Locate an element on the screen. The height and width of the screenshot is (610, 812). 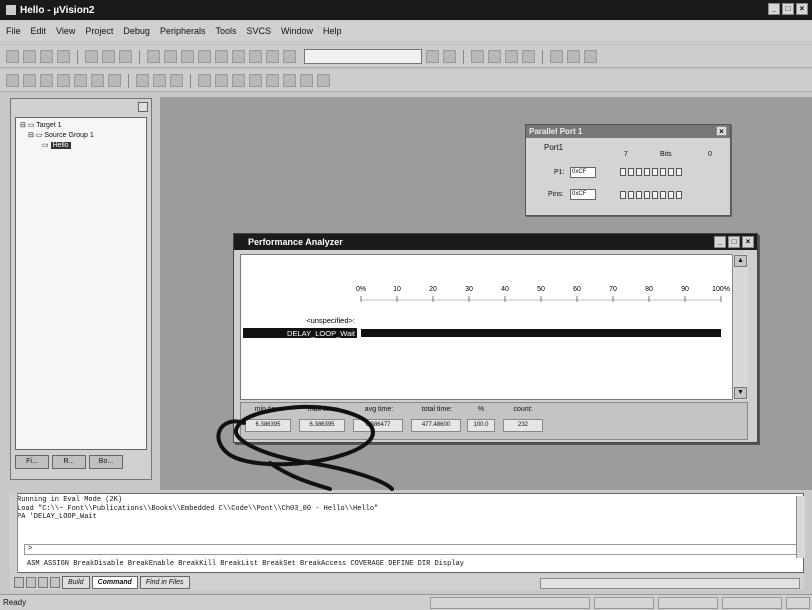
horizontal-scrollbar is located at coordinates (670, 583).